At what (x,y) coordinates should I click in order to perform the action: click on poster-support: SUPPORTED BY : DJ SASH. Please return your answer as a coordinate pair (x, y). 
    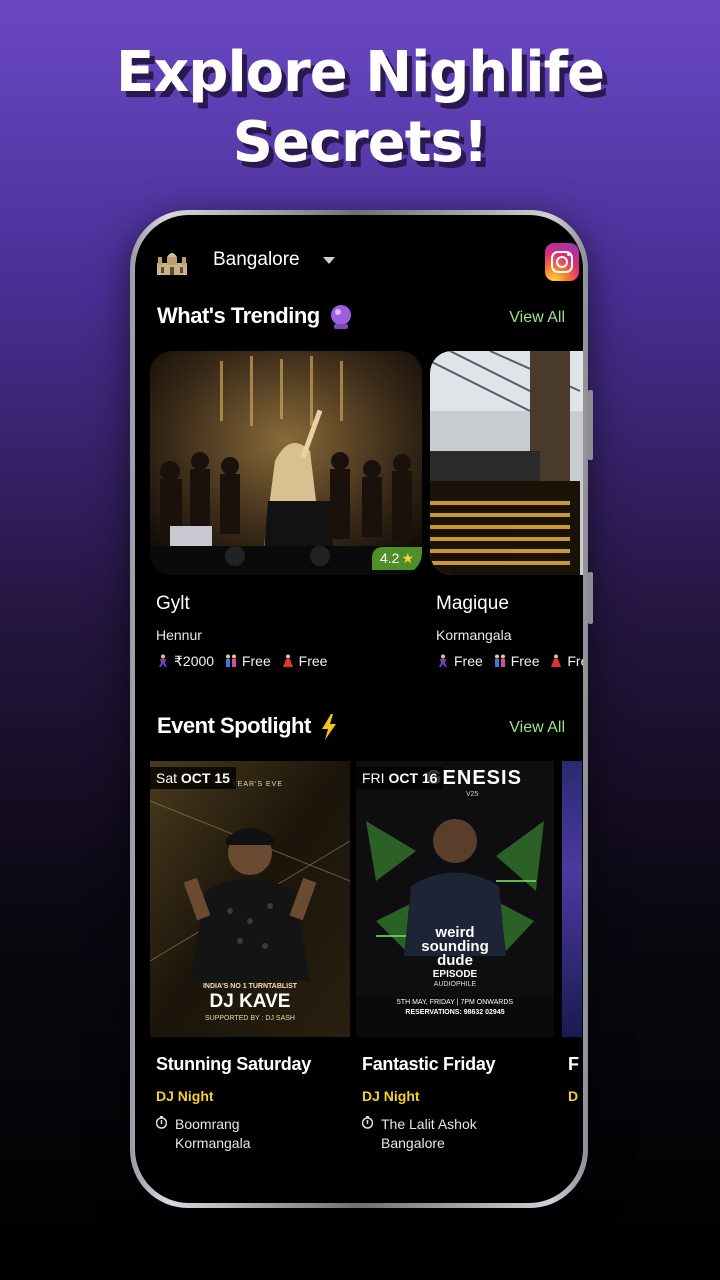
    Looking at the image, I should click on (250, 1018).